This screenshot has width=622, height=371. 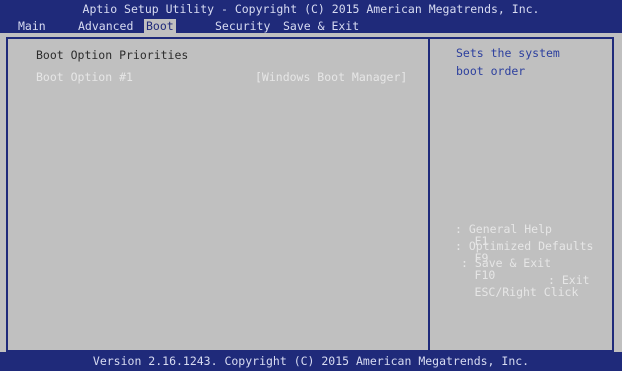 What do you see at coordinates (524, 246) in the screenshot?
I see `key-description: : Optimized Defaults` at bounding box center [524, 246].